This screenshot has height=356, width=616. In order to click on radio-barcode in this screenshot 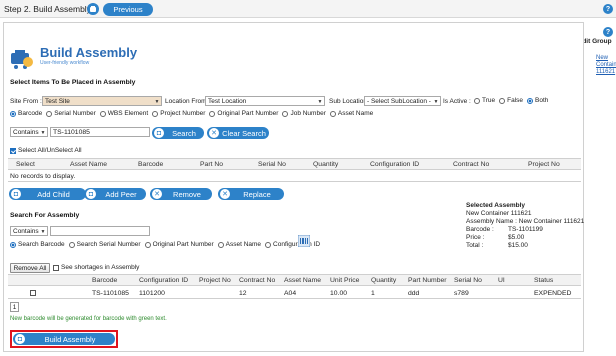, I will do `click(13, 113)`.